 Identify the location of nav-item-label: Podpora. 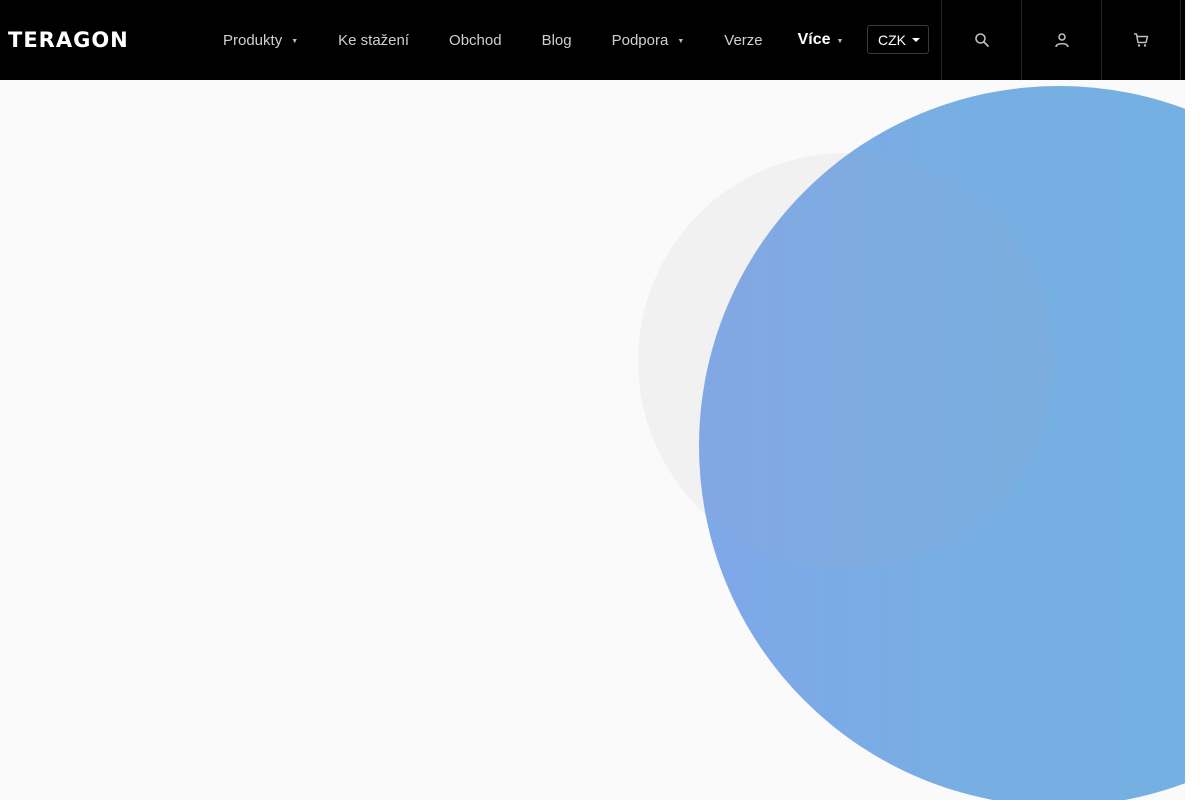
(640, 40).